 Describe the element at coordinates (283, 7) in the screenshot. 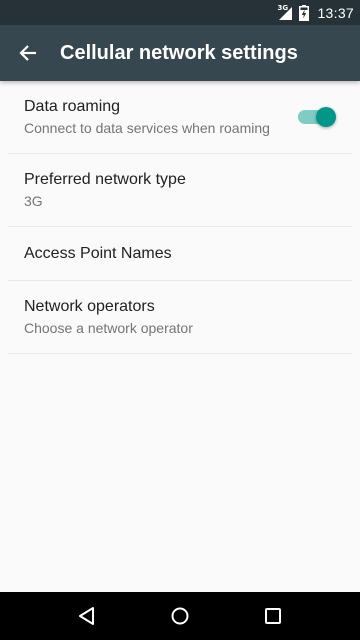

I see `network-type-label: 3G` at that location.